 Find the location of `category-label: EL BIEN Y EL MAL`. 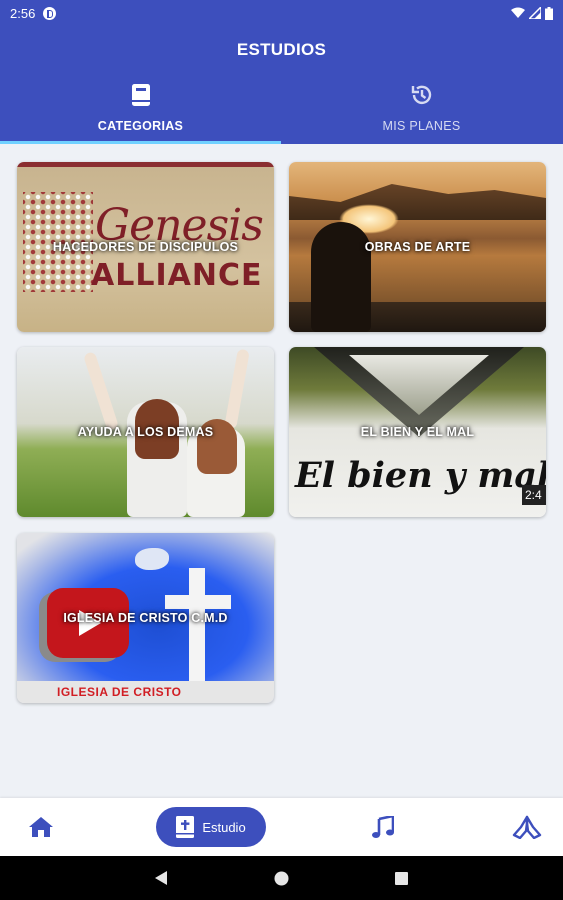

category-label: EL BIEN Y EL MAL is located at coordinates (417, 432).